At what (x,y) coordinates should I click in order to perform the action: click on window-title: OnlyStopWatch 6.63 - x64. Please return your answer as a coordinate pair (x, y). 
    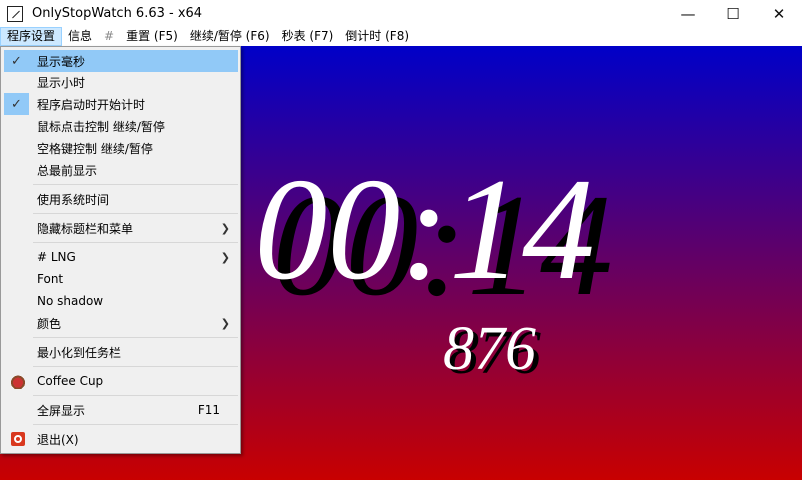
    Looking at the image, I should click on (117, 13).